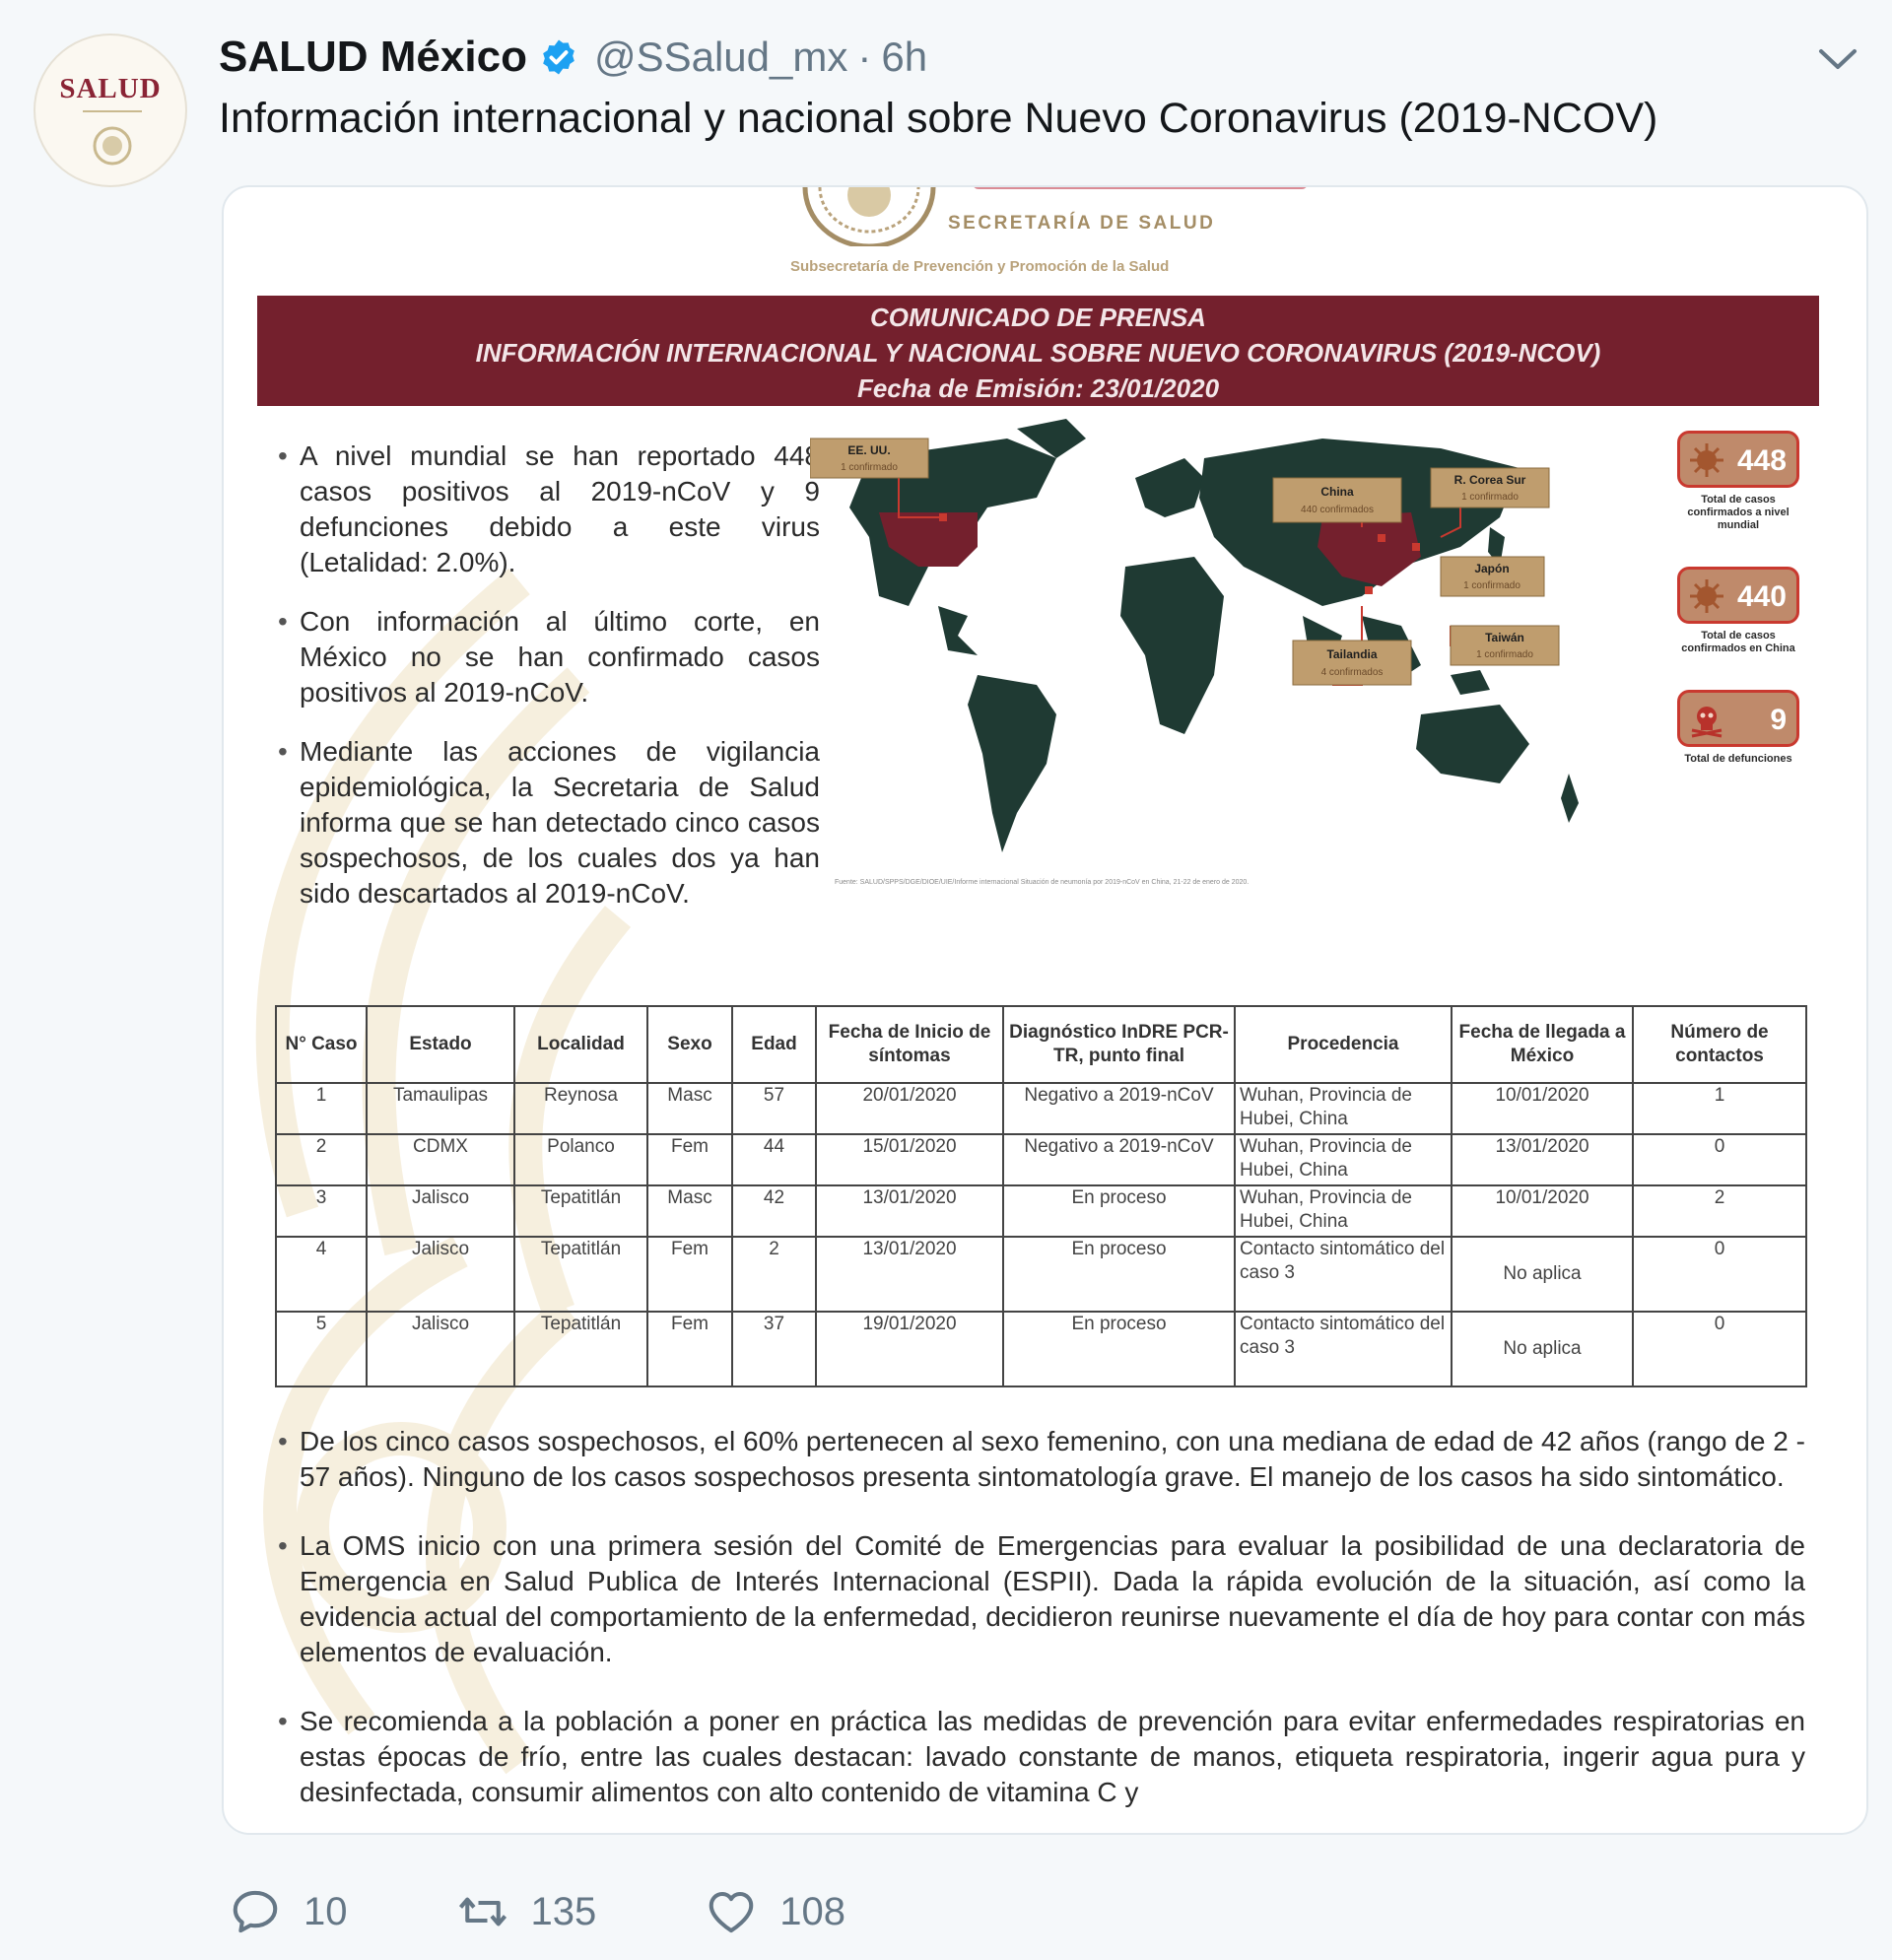 This screenshot has height=1960, width=1892. What do you see at coordinates (1343, 1044) in the screenshot?
I see `col-header: Procedencia` at bounding box center [1343, 1044].